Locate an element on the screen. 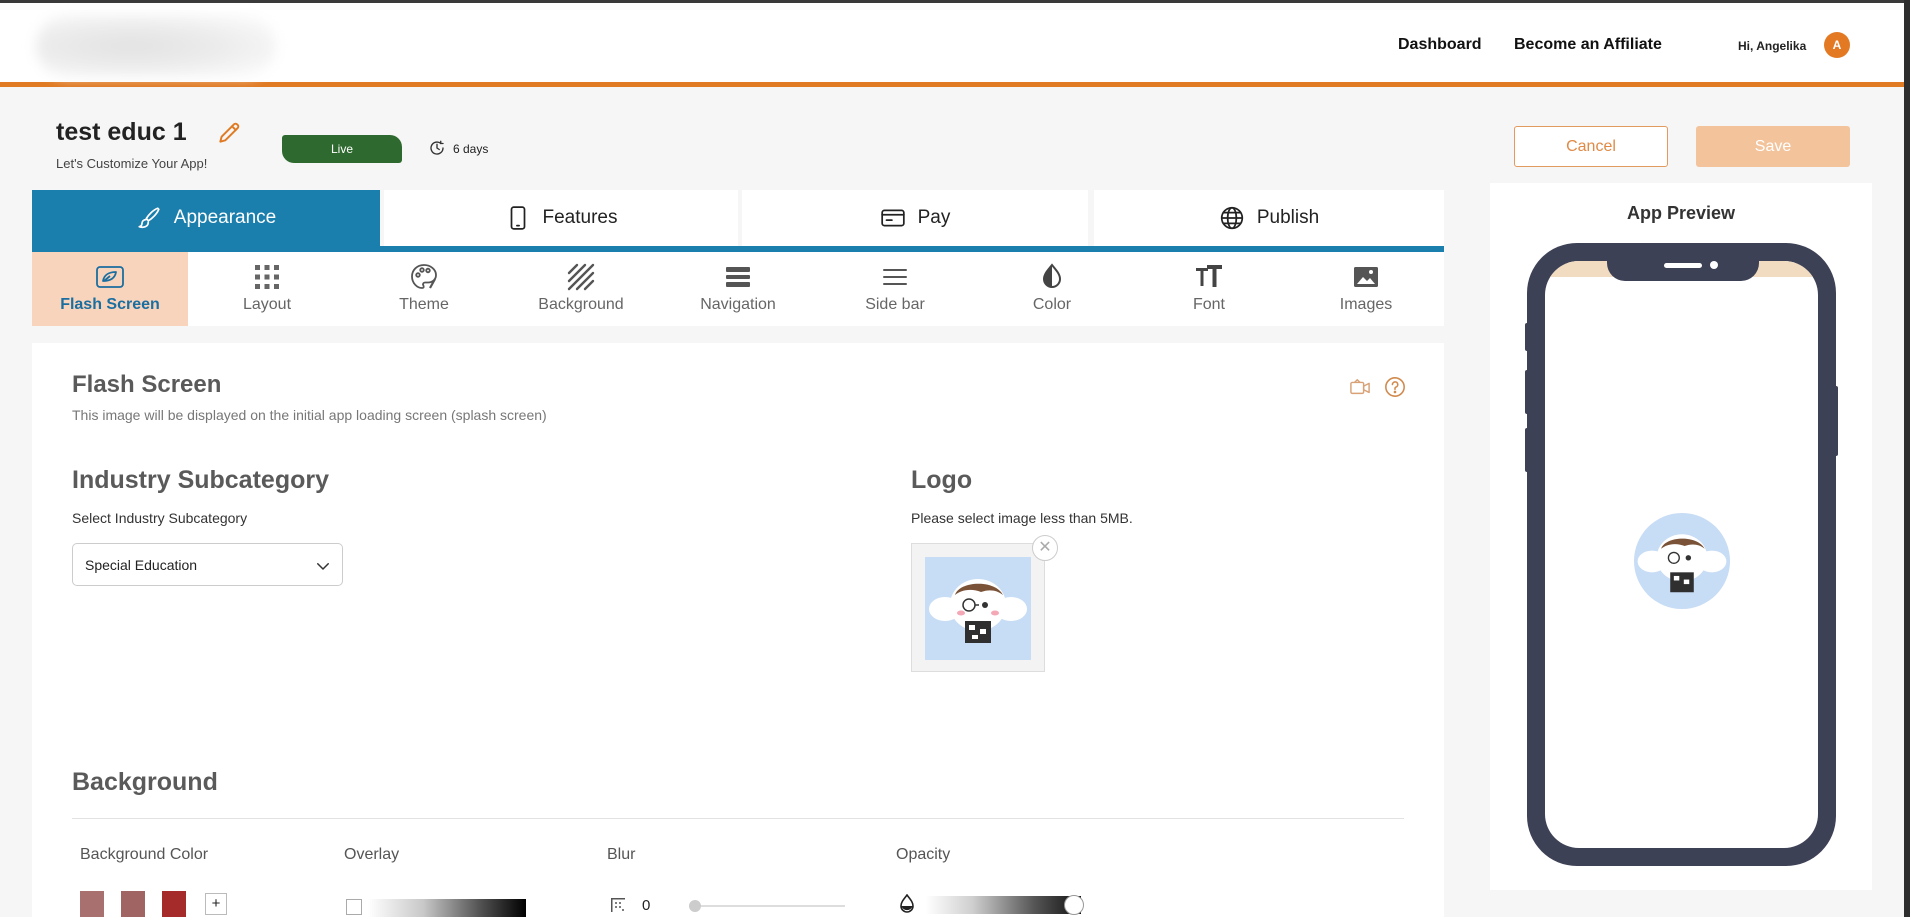 The height and width of the screenshot is (917, 1910). opacity-label: Opacity is located at coordinates (923, 854).